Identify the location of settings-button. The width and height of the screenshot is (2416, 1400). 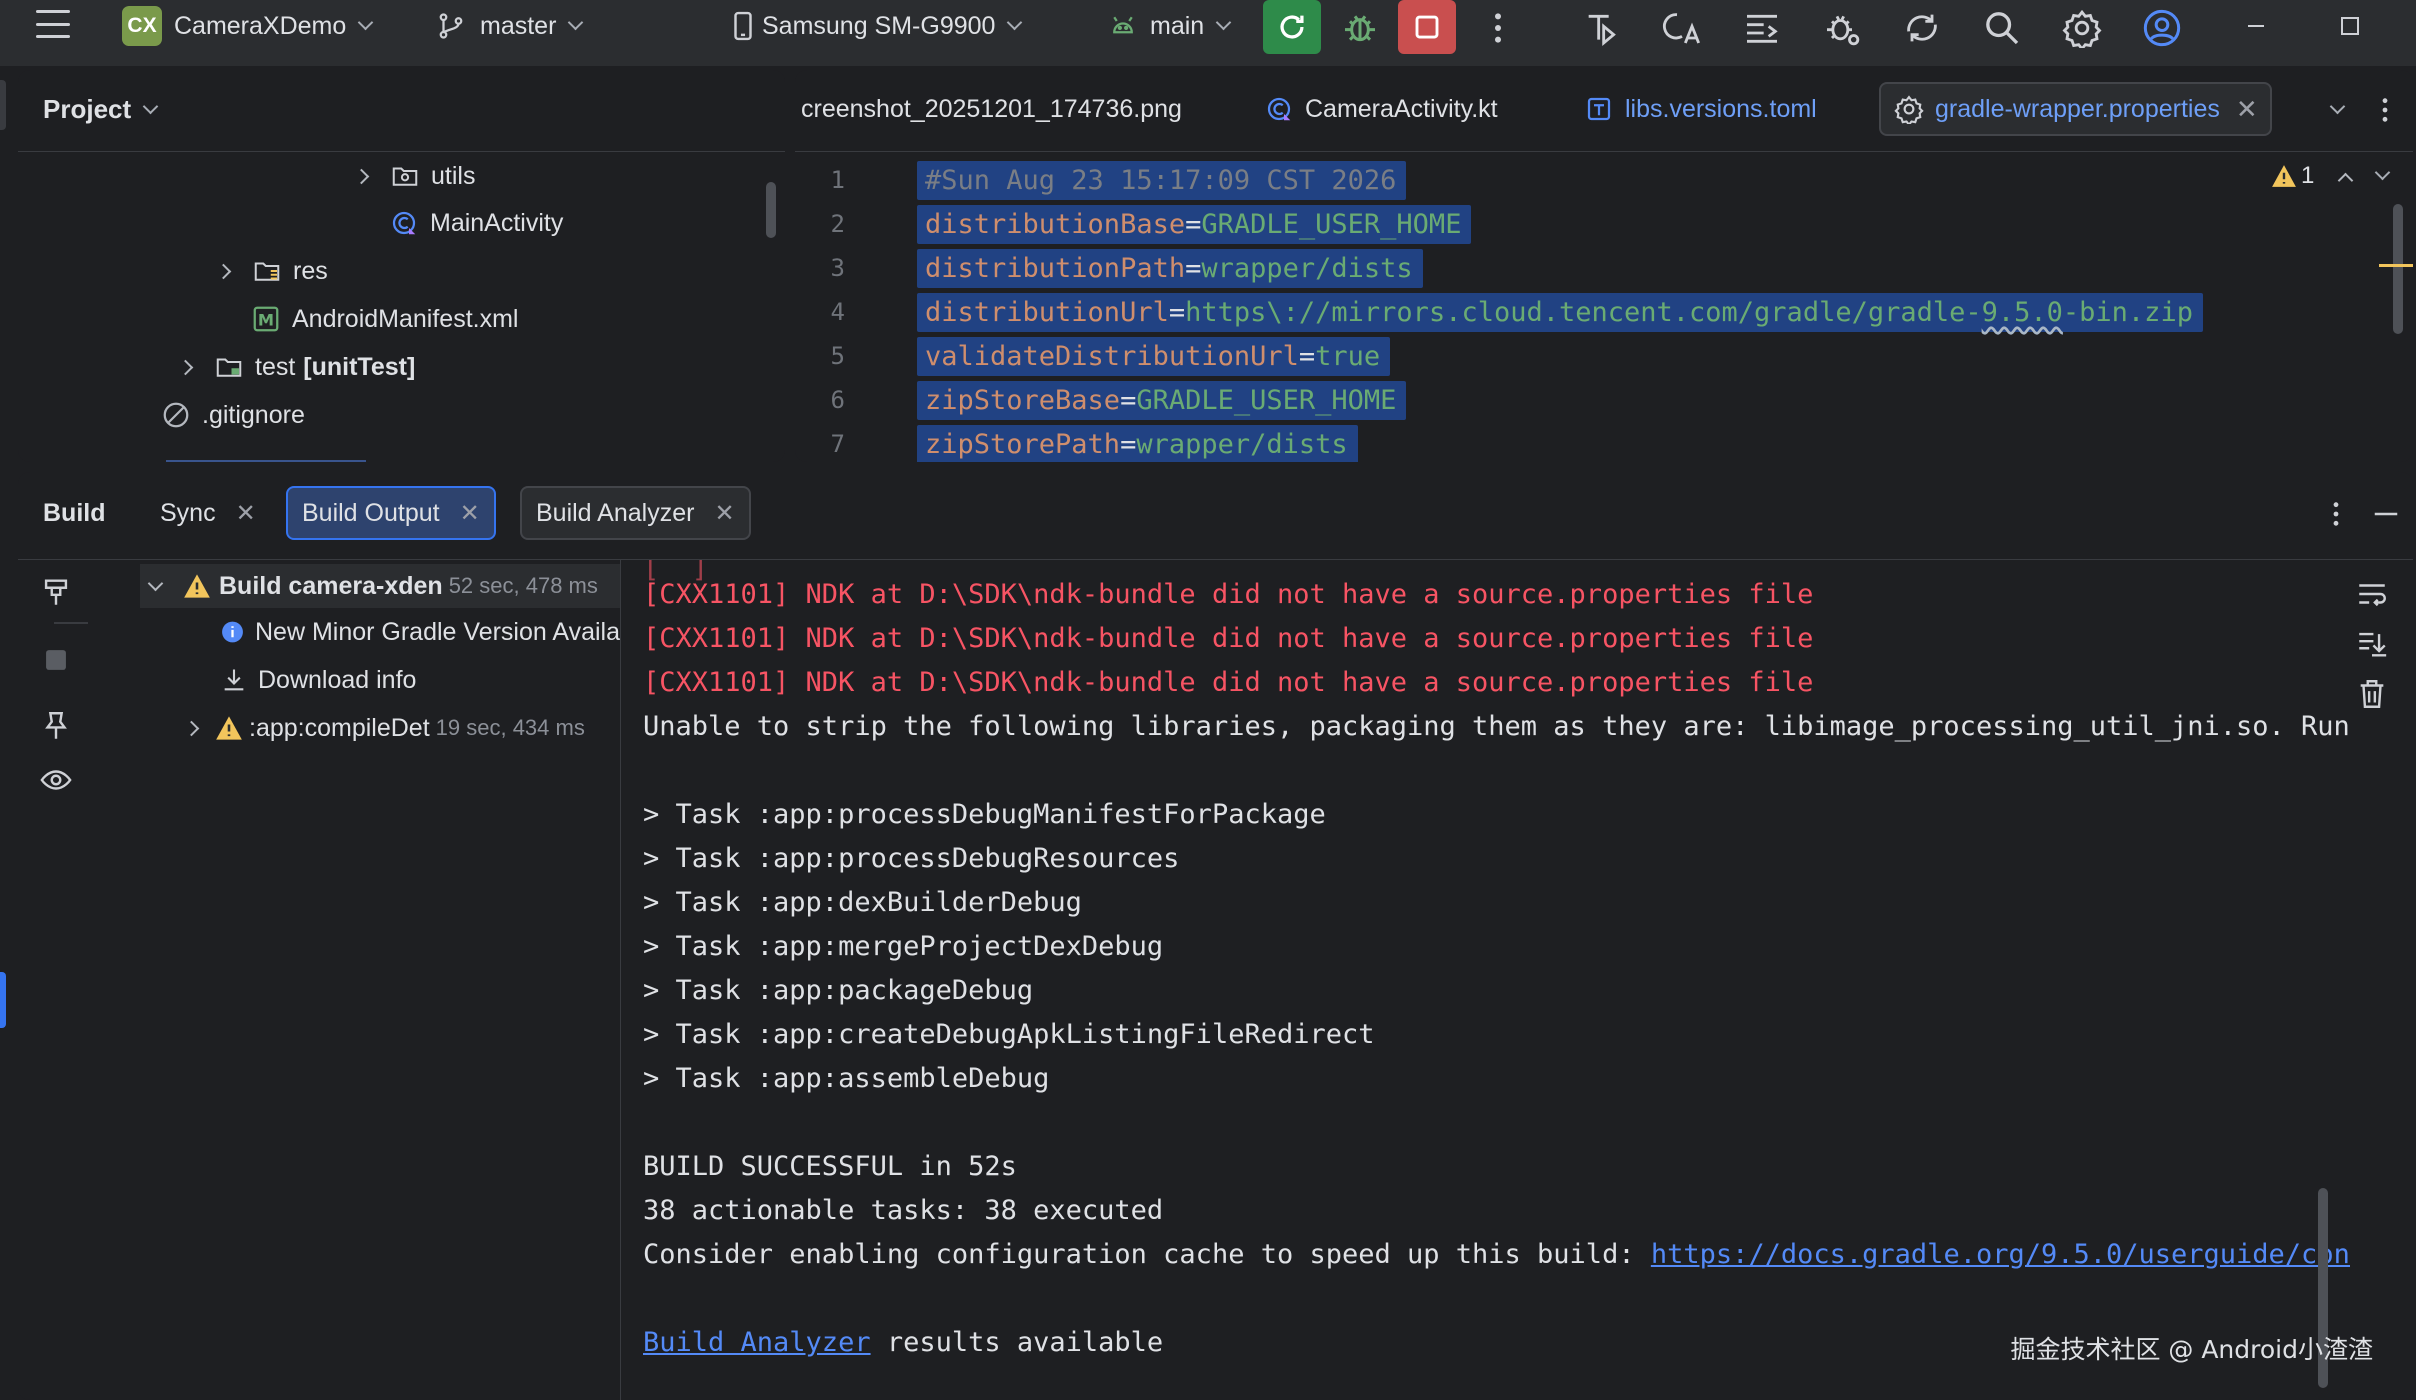
(2082, 28).